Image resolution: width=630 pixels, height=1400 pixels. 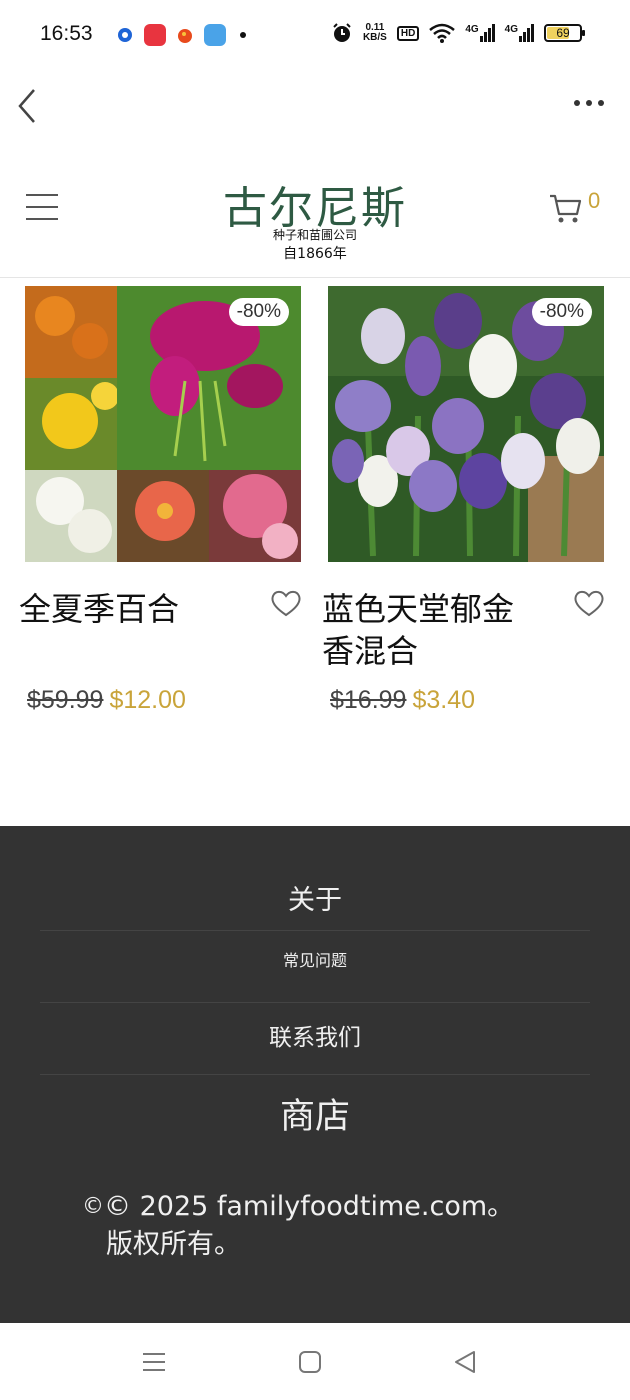 I want to click on back-arrow-icon, so click(x=29, y=106).